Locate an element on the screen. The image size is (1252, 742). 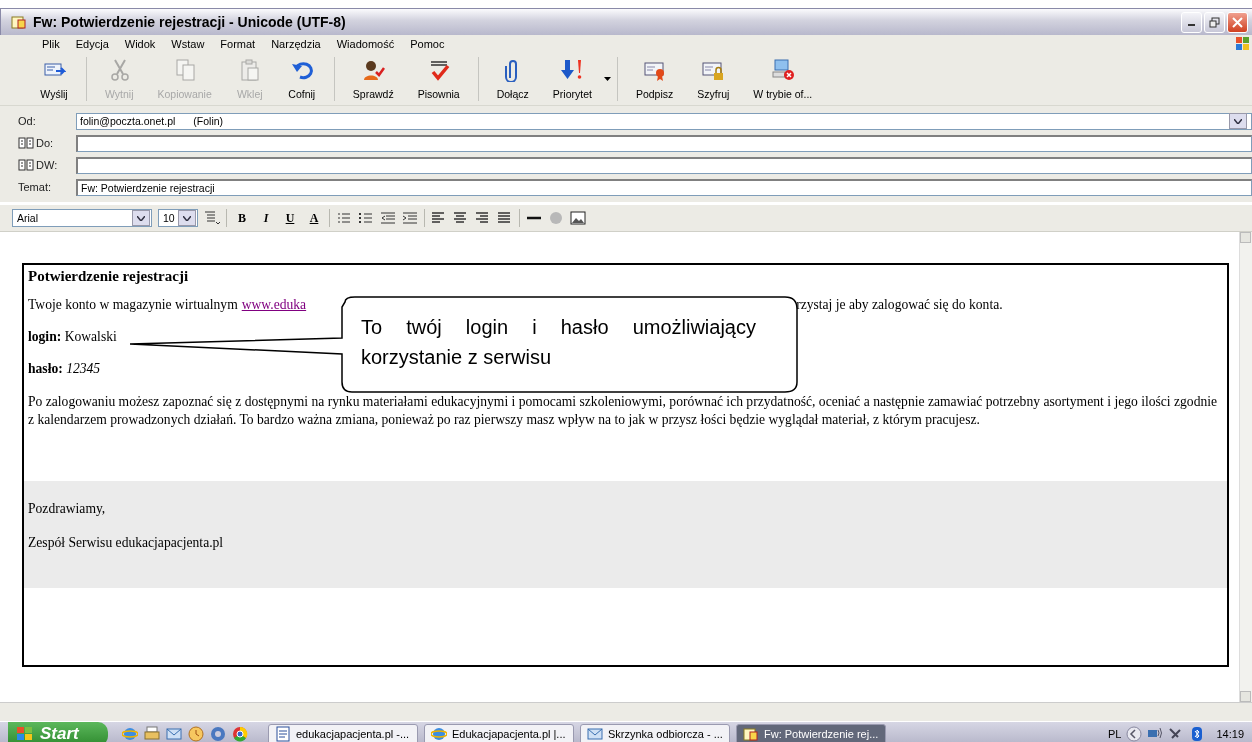
align-center-icon is located at coordinates (461, 218).